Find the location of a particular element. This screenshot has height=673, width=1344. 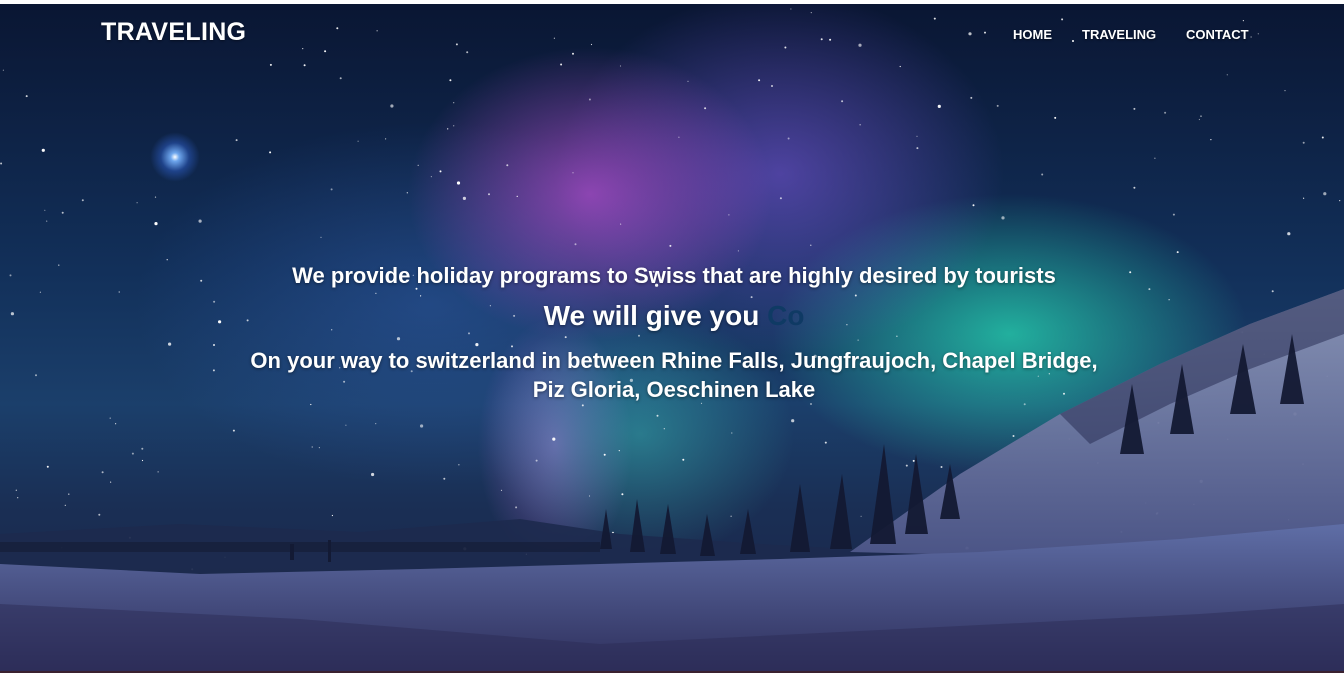

nav-traveling-link: TRAVELING is located at coordinates (1119, 34).